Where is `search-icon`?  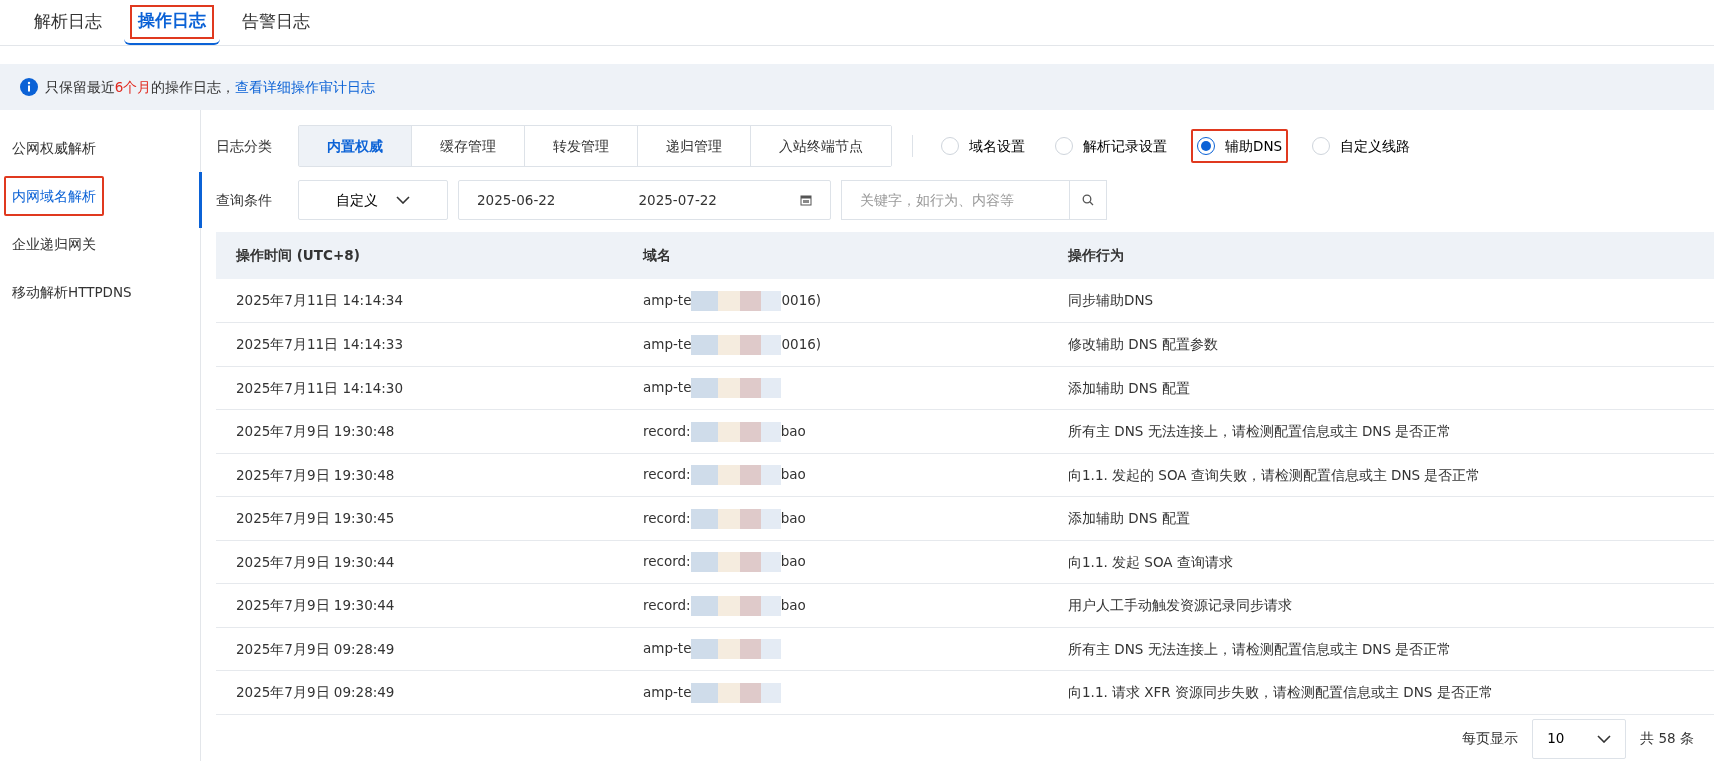
search-icon is located at coordinates (1088, 200).